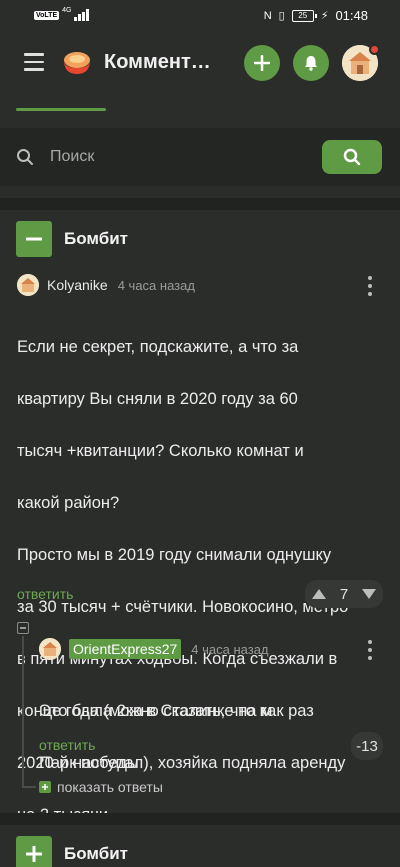 The width and height of the screenshot is (400, 867). I want to click on battery-level: 25, so click(303, 15).